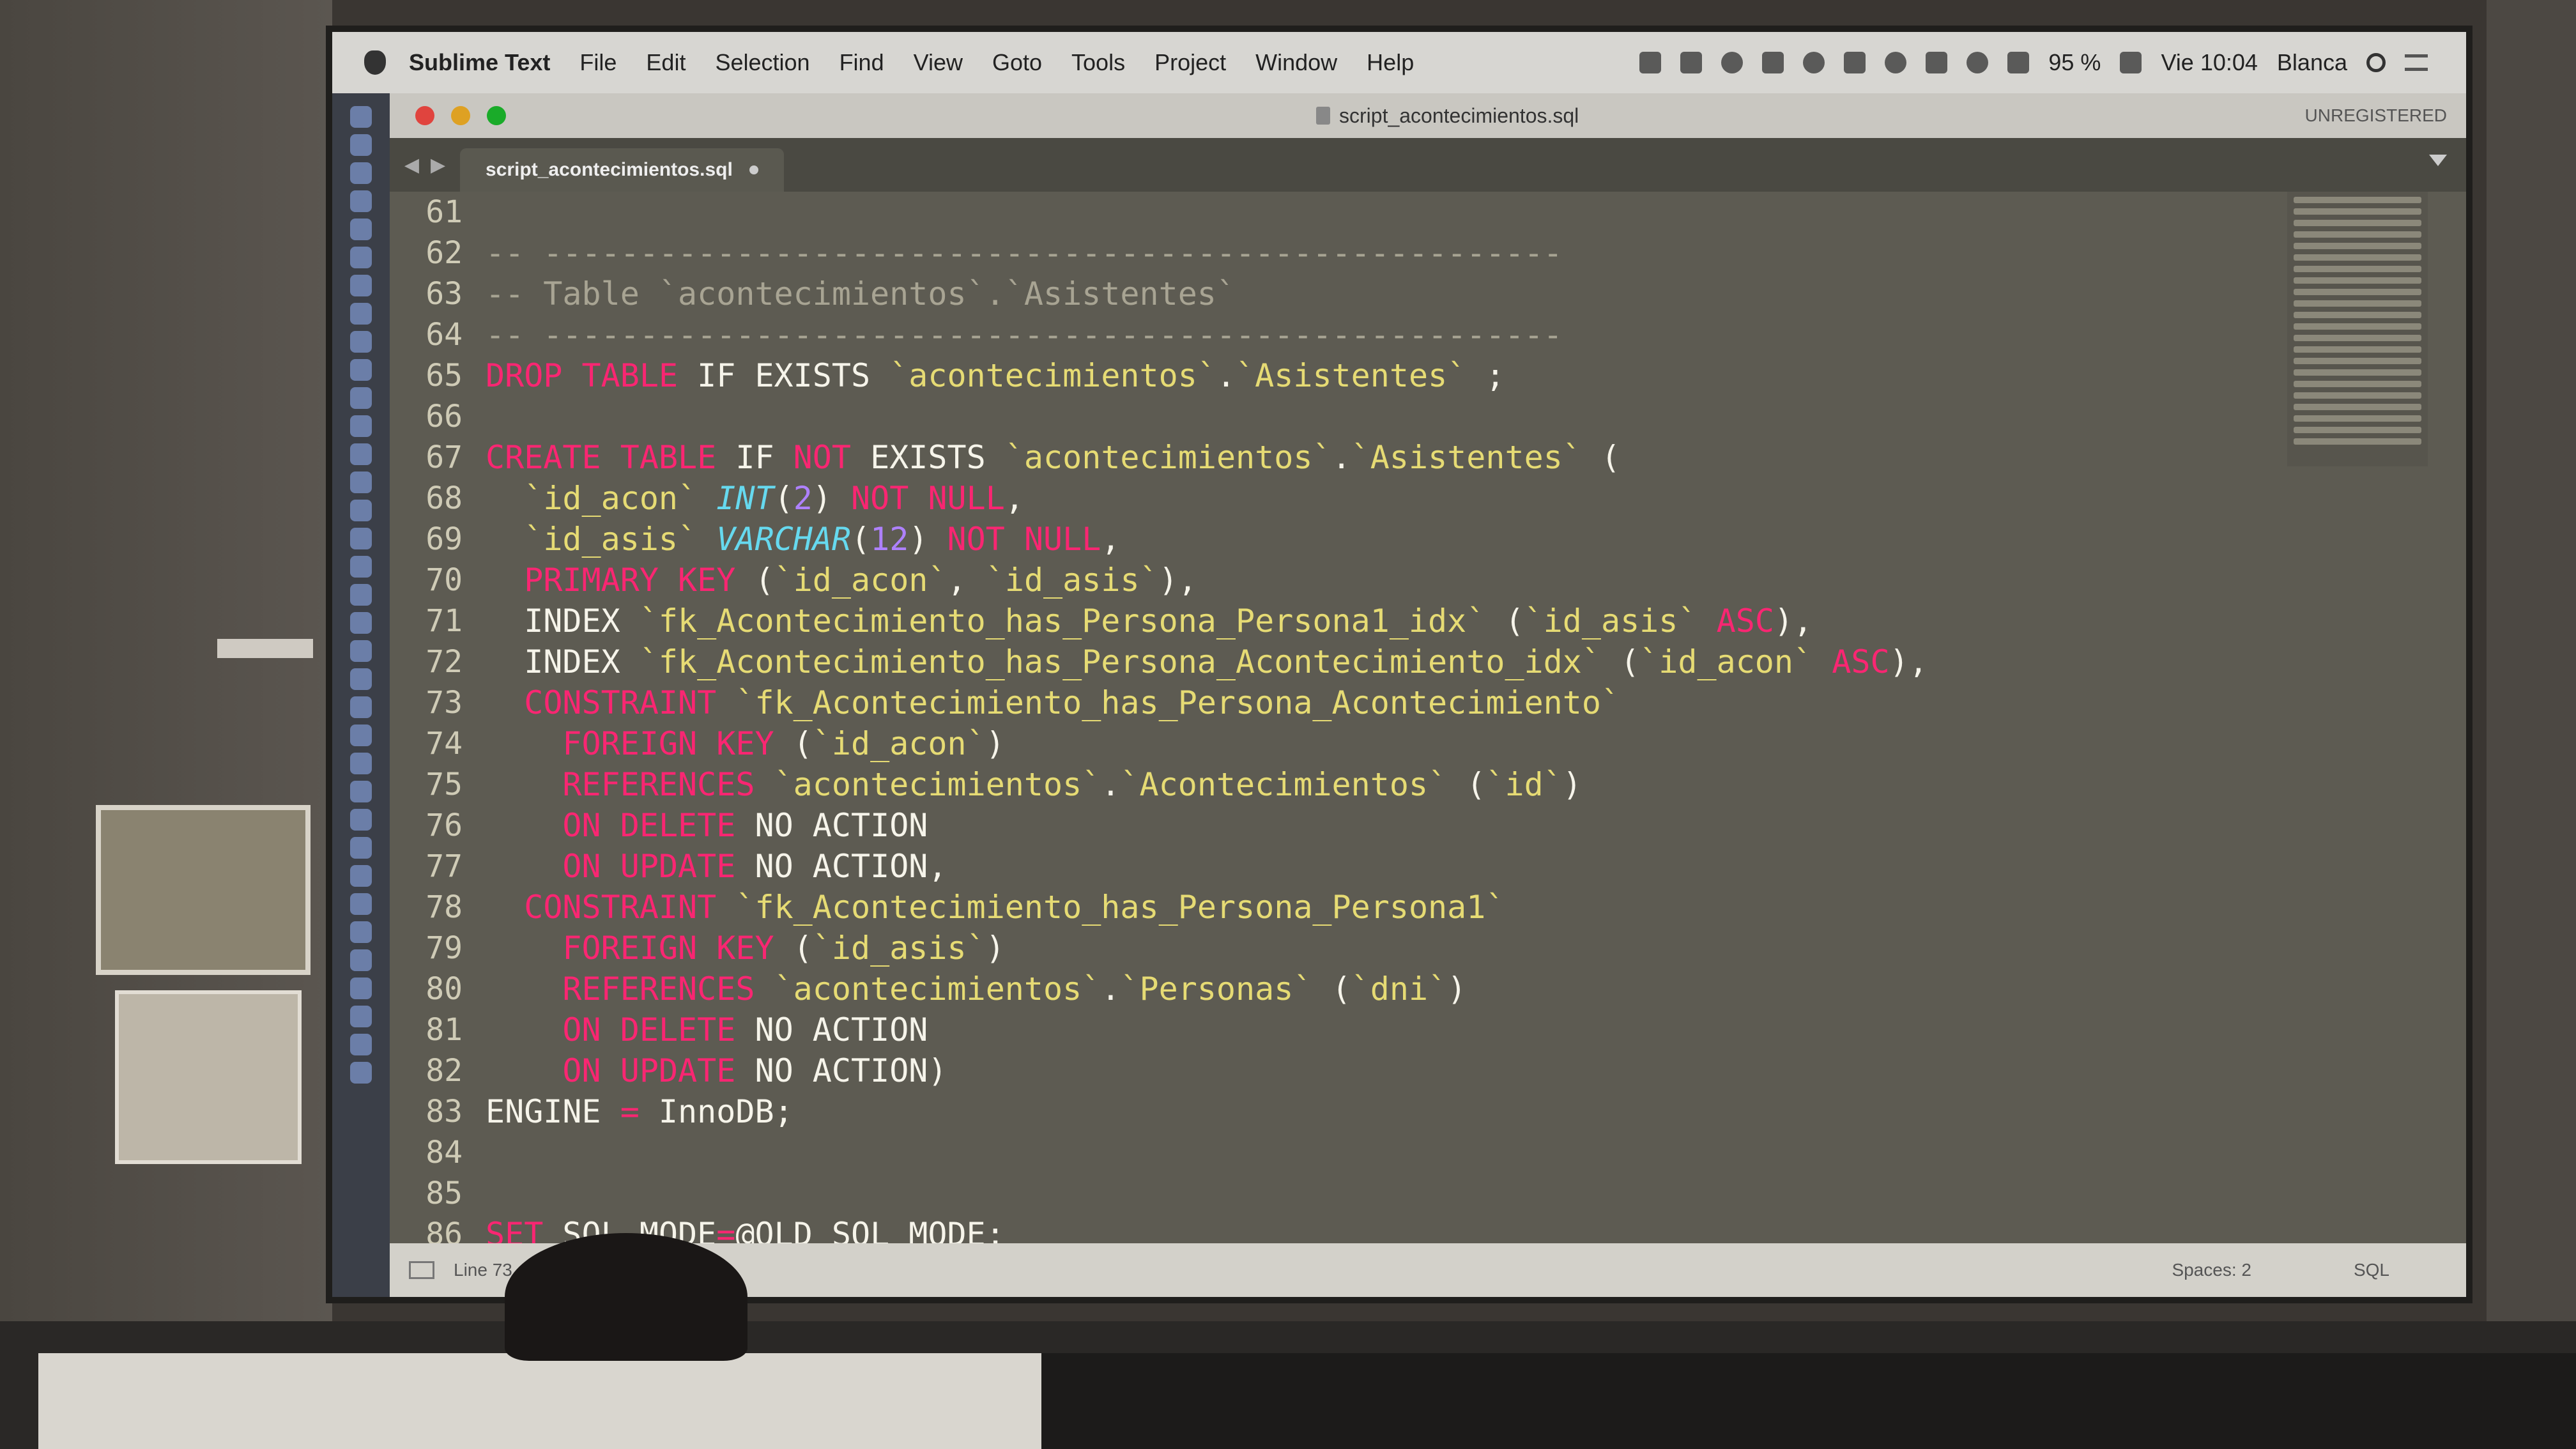  What do you see at coordinates (2131, 62) in the screenshot?
I see `battery-charging-icon` at bounding box center [2131, 62].